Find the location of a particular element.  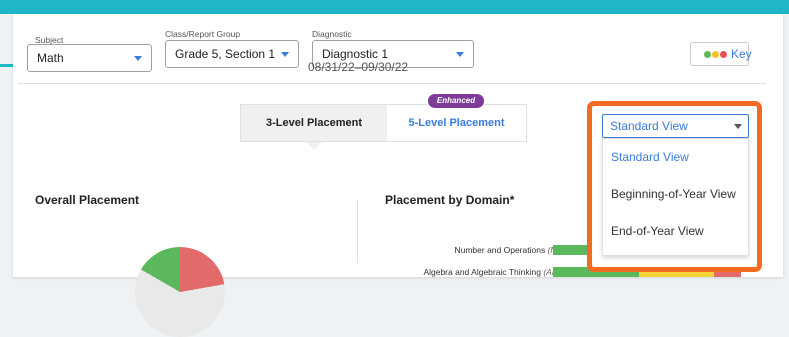

subject-select: Math is located at coordinates (89, 58).